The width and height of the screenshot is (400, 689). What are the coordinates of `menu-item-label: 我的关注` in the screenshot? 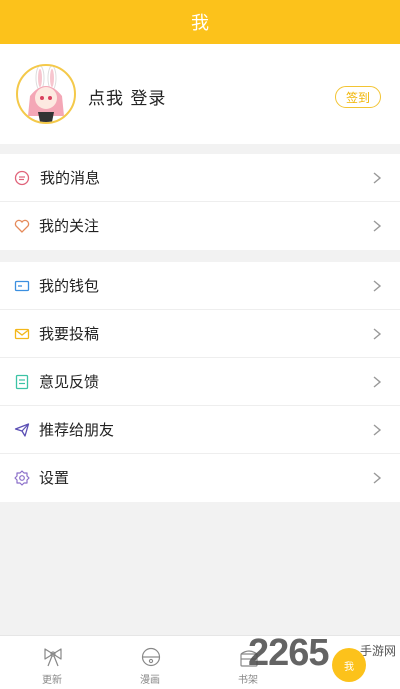 It's located at (69, 226).